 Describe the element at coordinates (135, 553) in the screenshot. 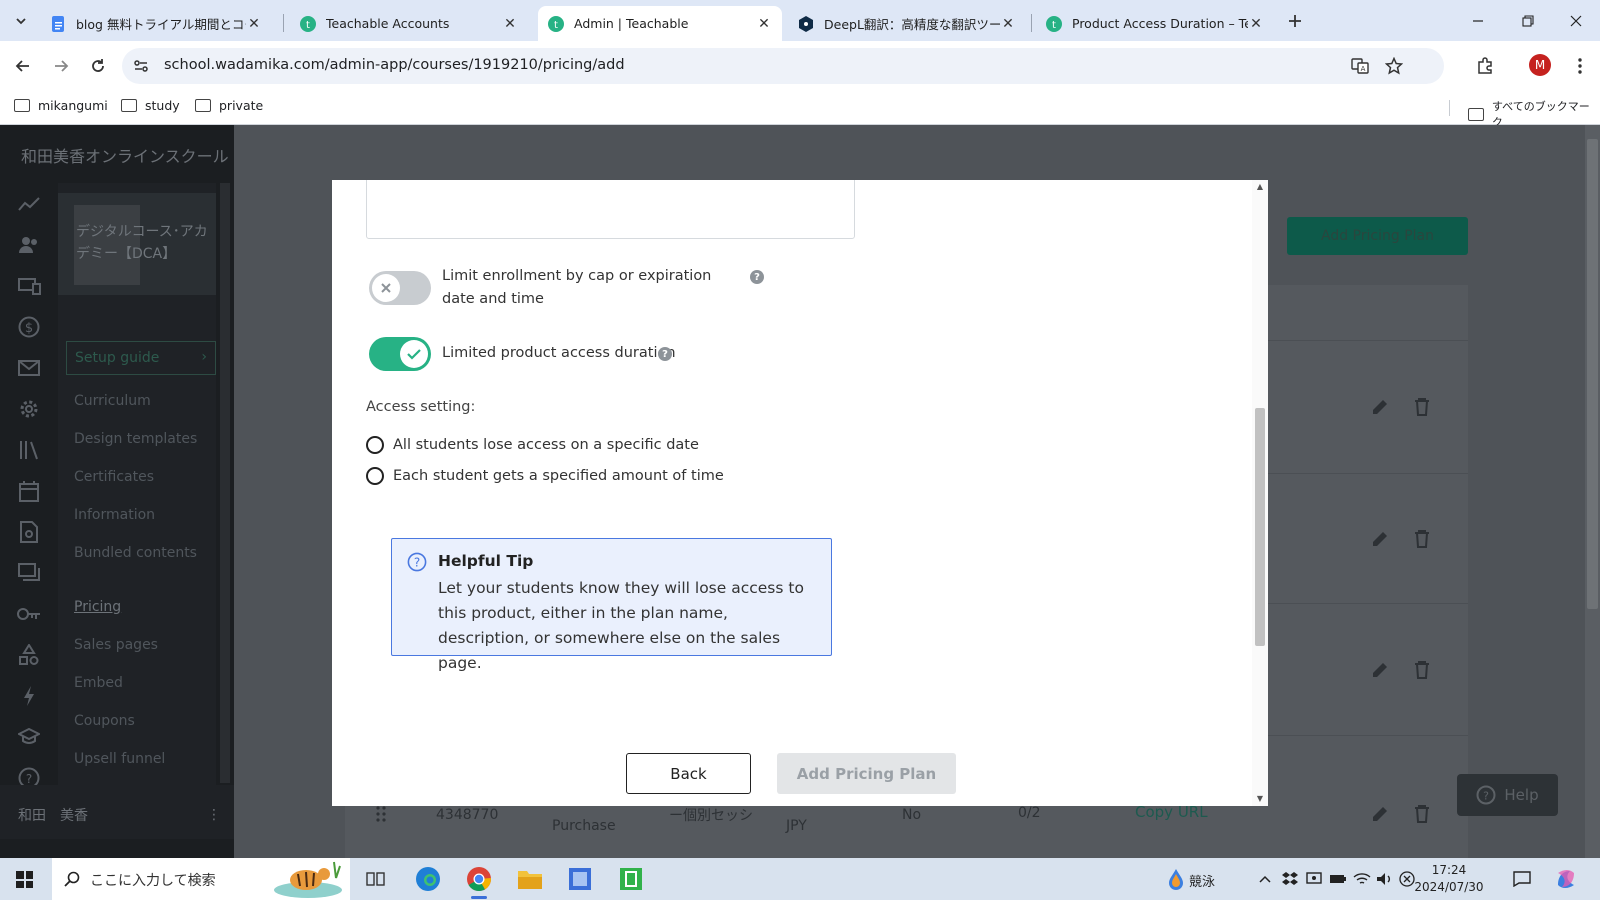

I see `sidebar-item-bundled-contents: Bundled contents` at that location.